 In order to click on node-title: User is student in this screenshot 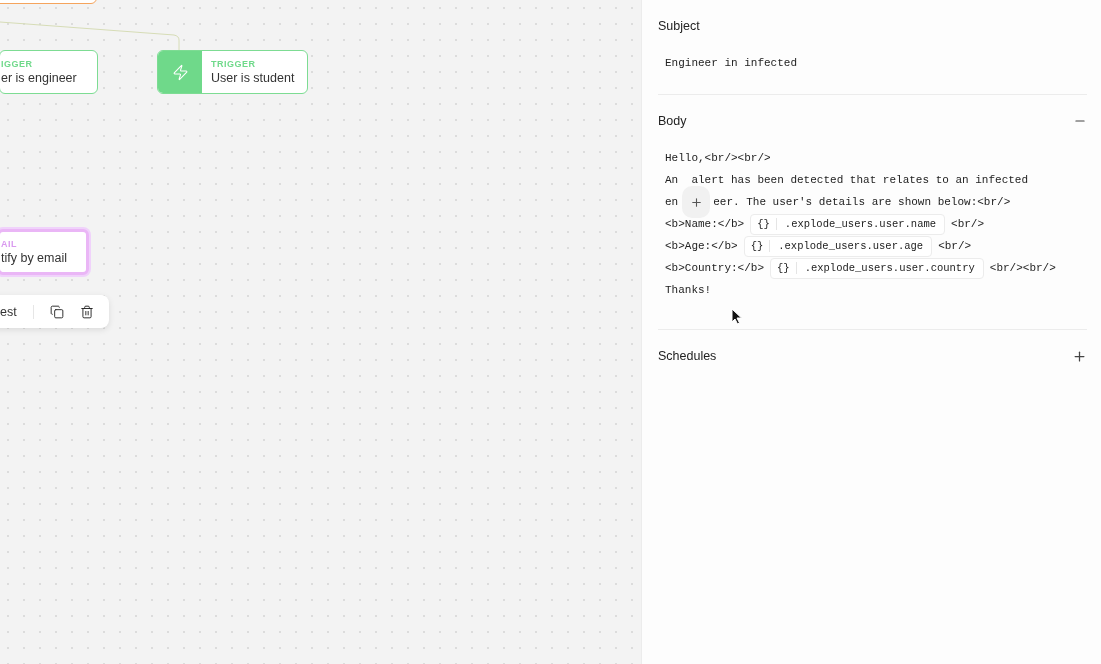, I will do `click(253, 78)`.